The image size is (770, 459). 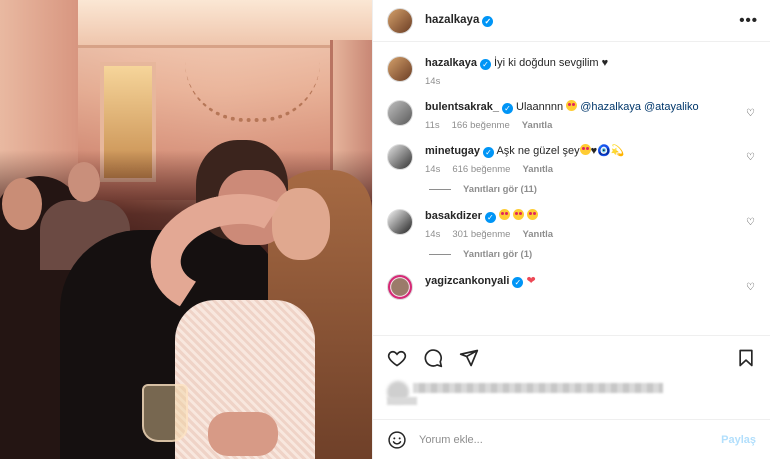 I want to click on comment-bubble-icon, so click(x=433, y=358).